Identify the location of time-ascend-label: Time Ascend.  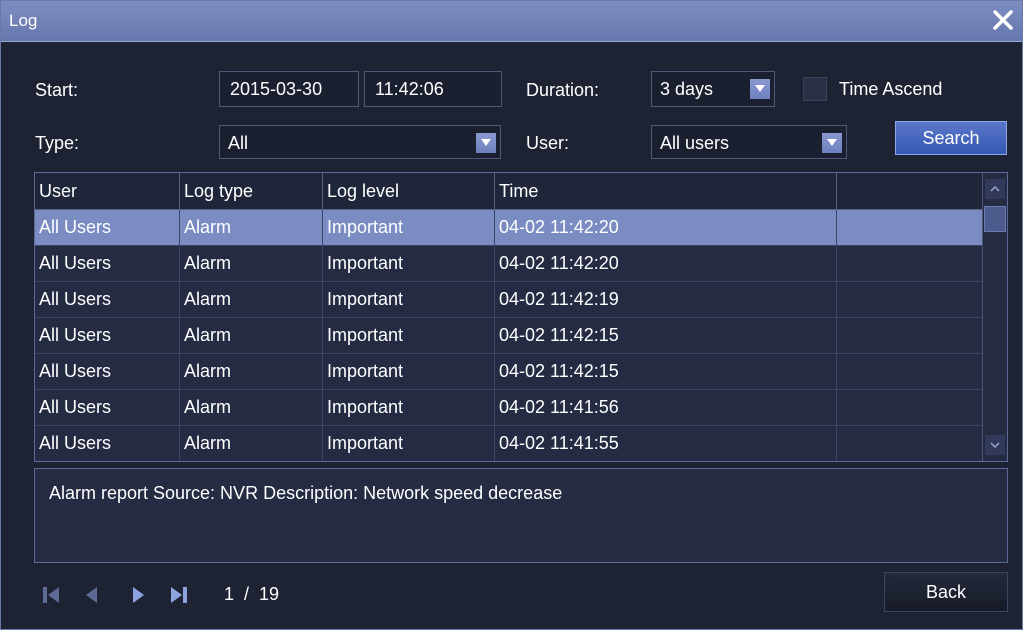
(891, 89).